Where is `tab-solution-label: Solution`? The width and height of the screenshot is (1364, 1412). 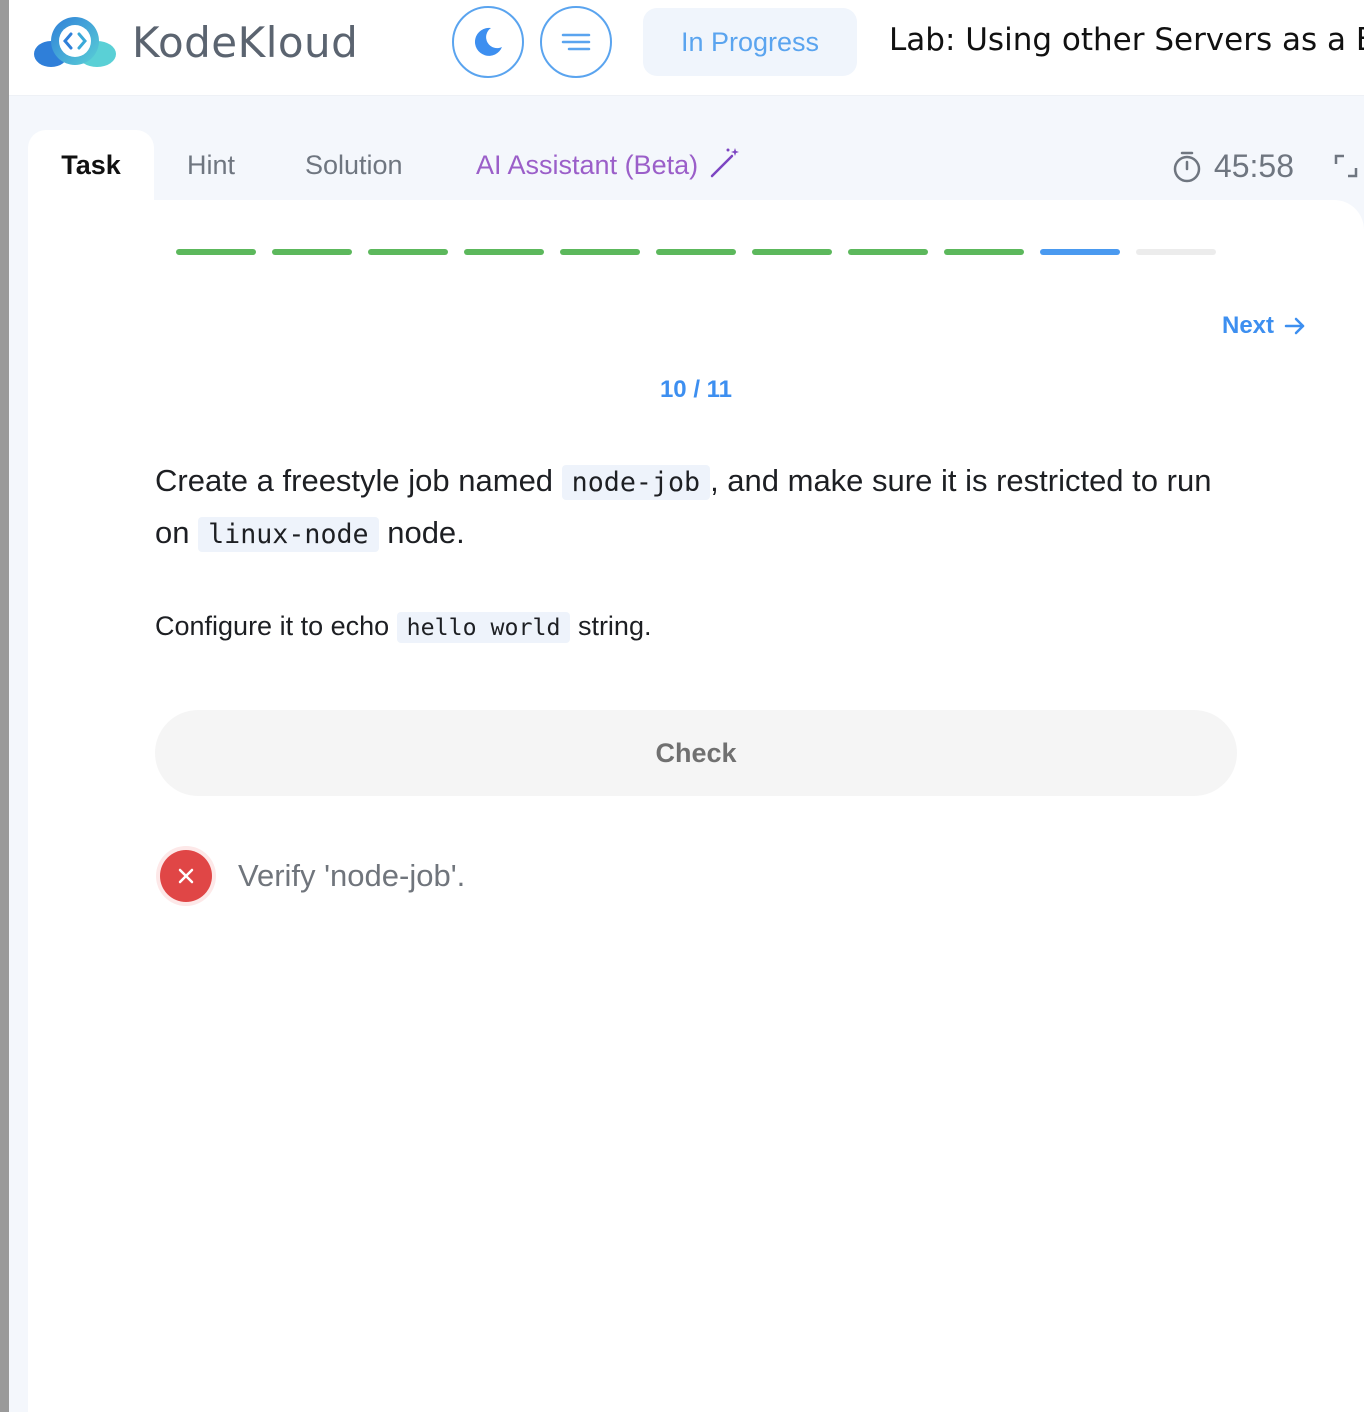
tab-solution-label: Solution is located at coordinates (354, 165).